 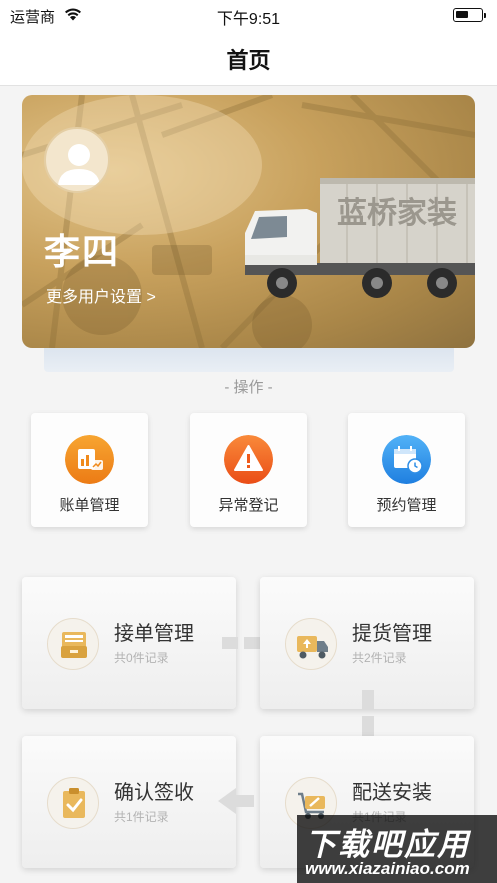 I want to click on user-name: 李四, so click(x=82, y=251).